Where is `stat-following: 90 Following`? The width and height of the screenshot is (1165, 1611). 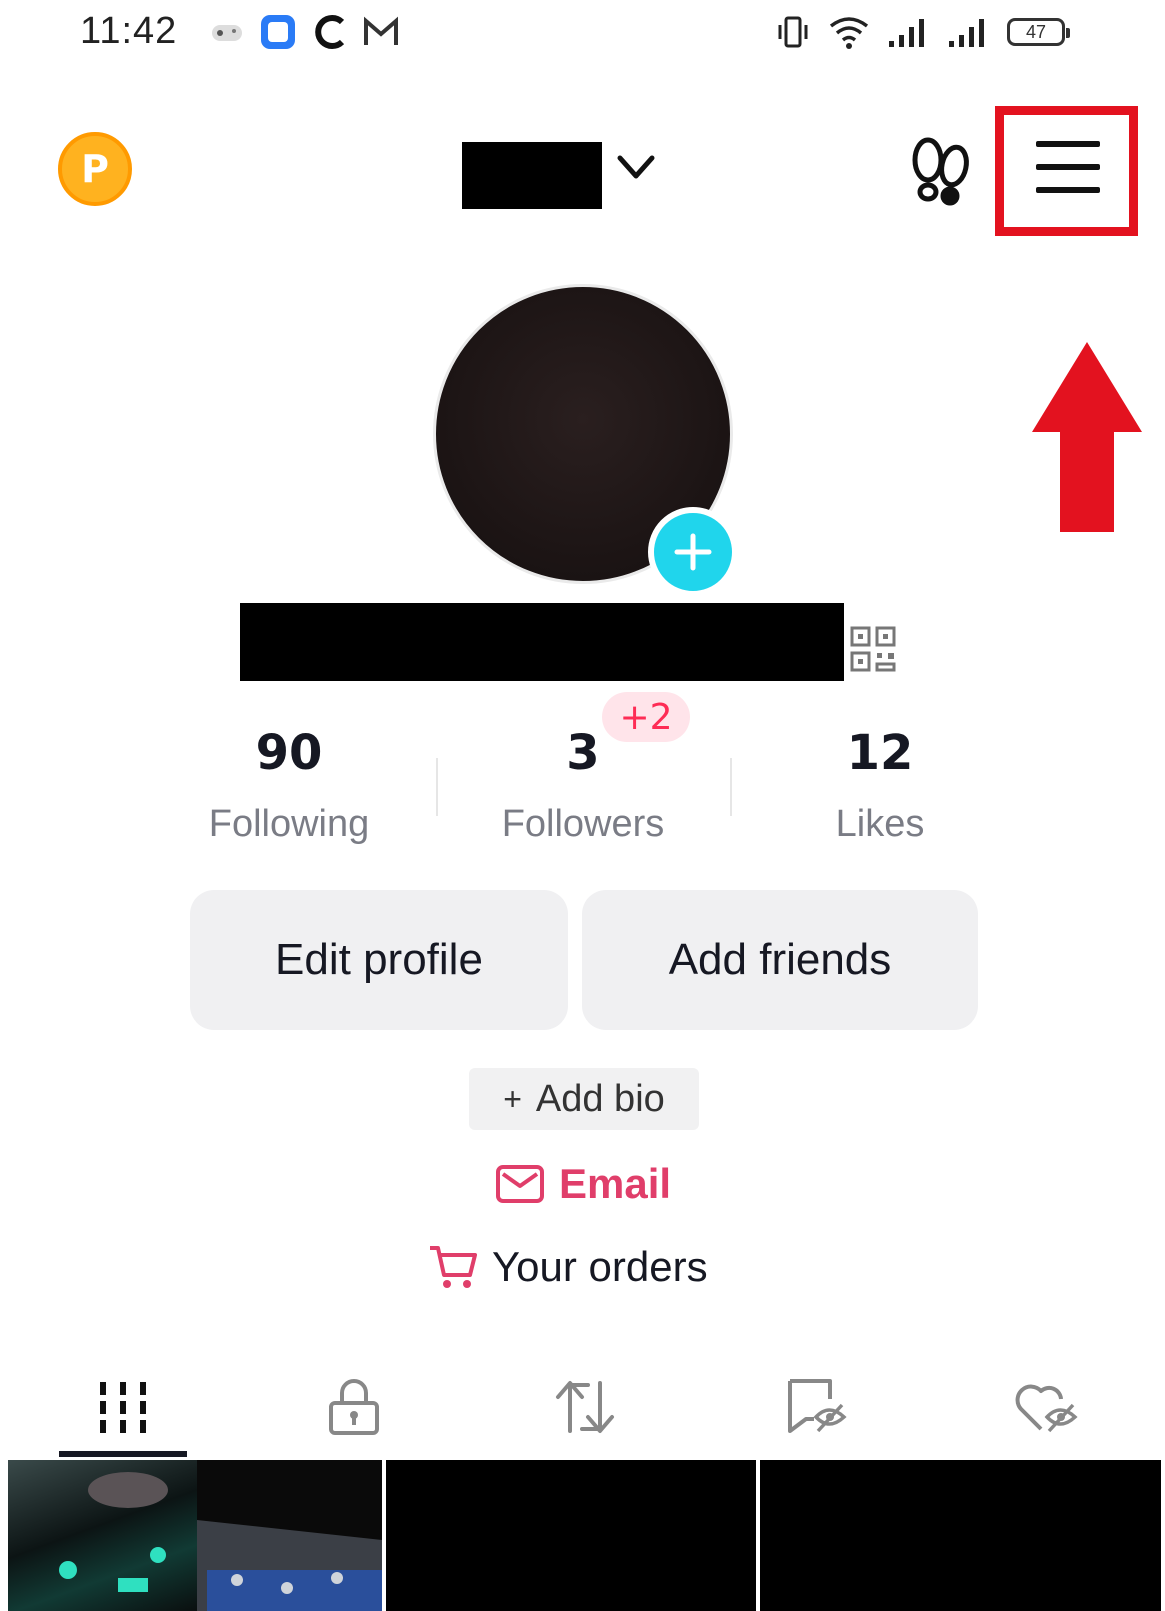
stat-following: 90 Following is located at coordinates (289, 785).